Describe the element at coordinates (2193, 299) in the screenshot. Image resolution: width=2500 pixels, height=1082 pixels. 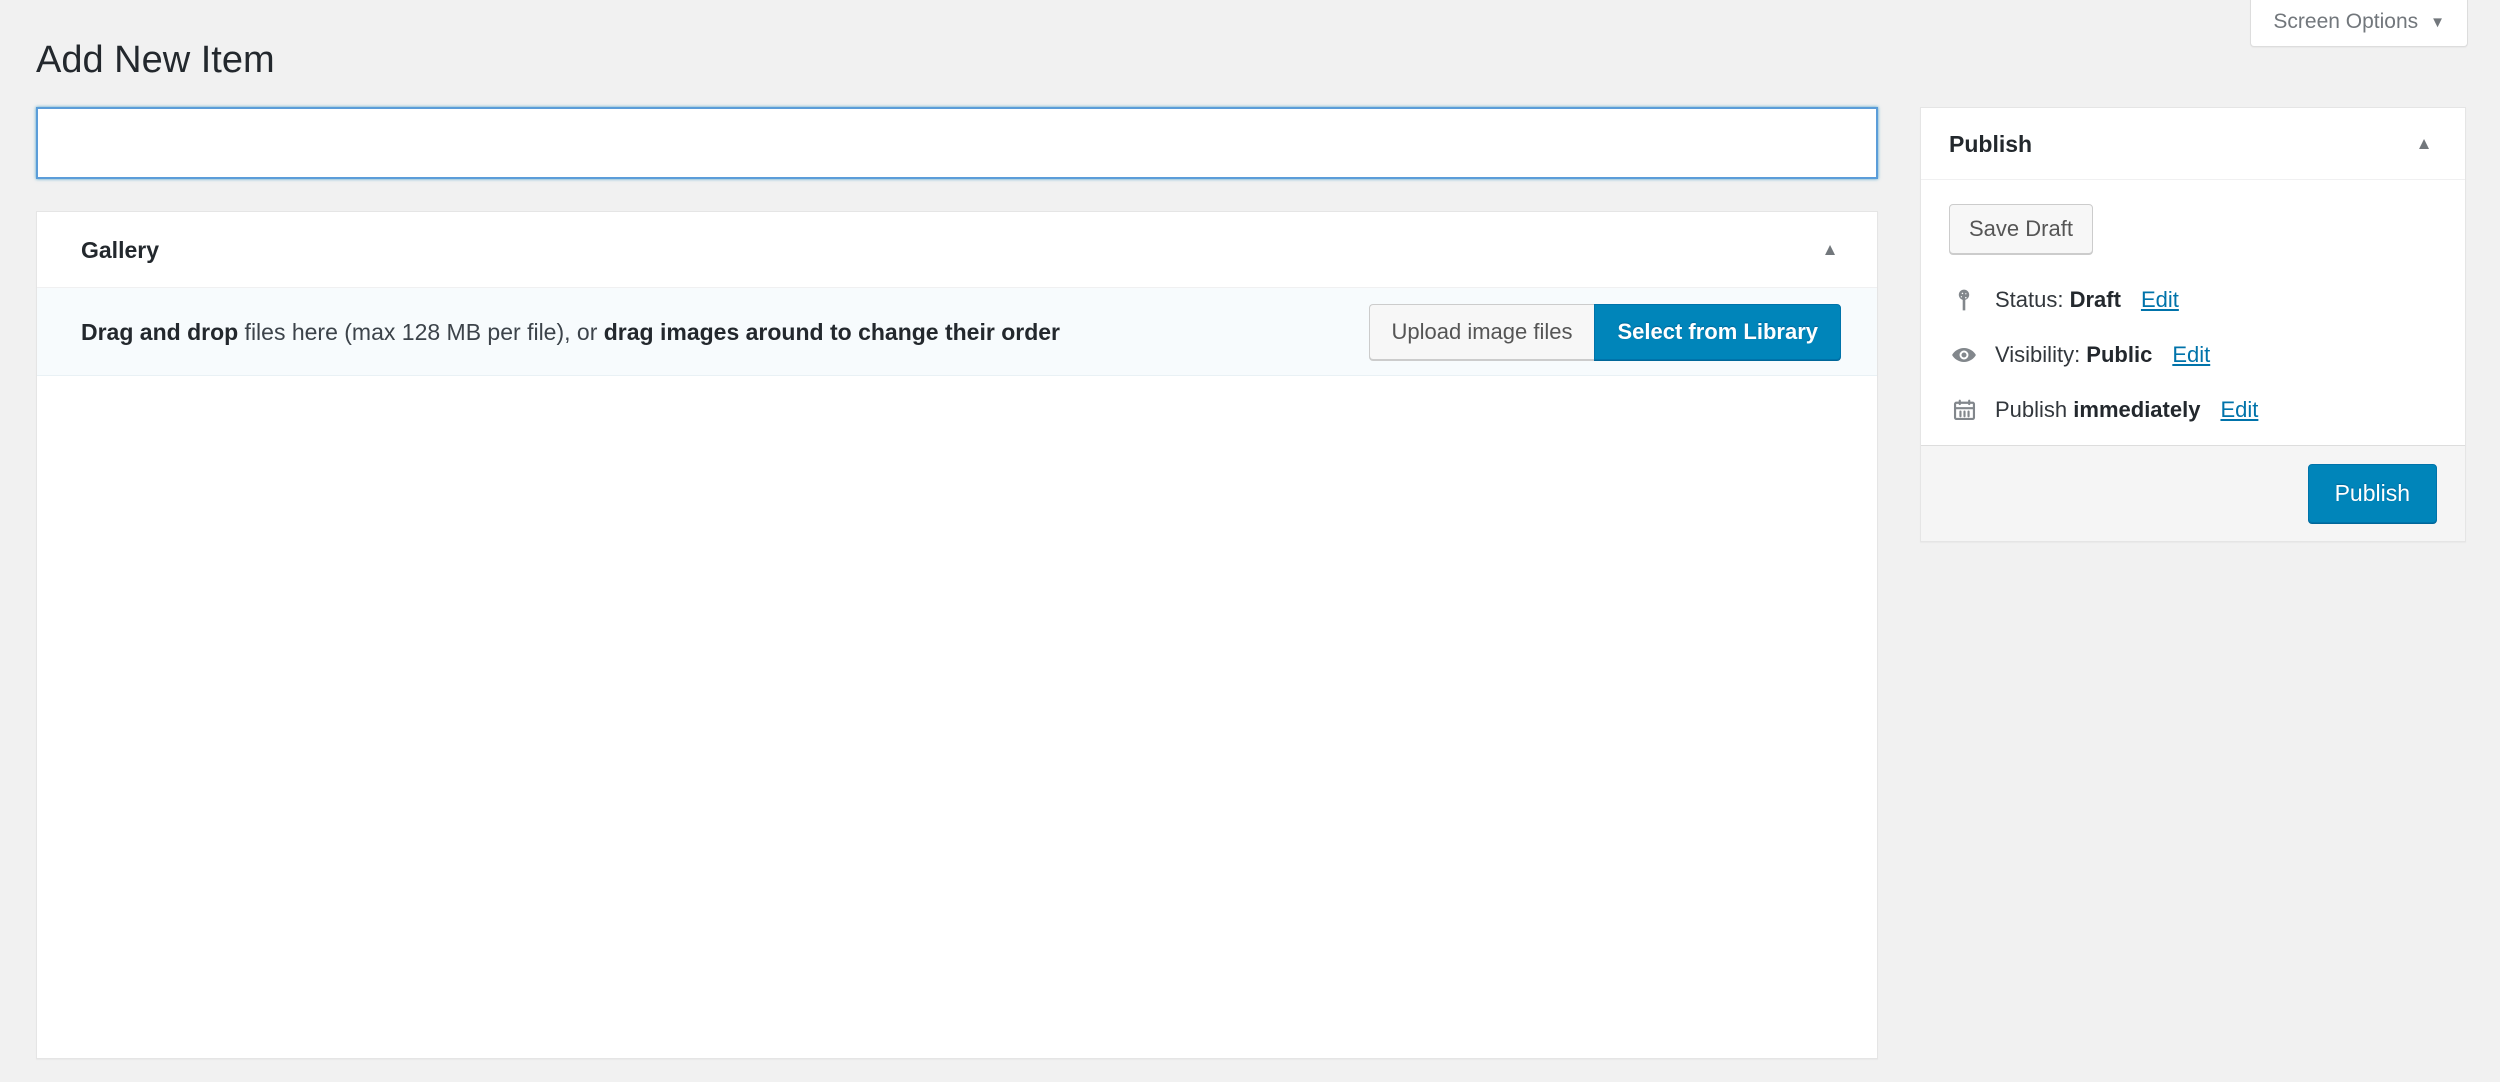
I see `publish-status-row: Status: Draft Edit` at that location.